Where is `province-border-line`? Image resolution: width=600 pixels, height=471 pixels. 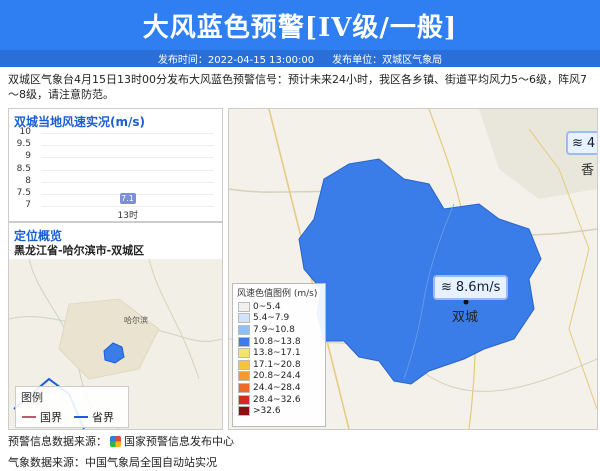 province-border-line is located at coordinates (81, 417).